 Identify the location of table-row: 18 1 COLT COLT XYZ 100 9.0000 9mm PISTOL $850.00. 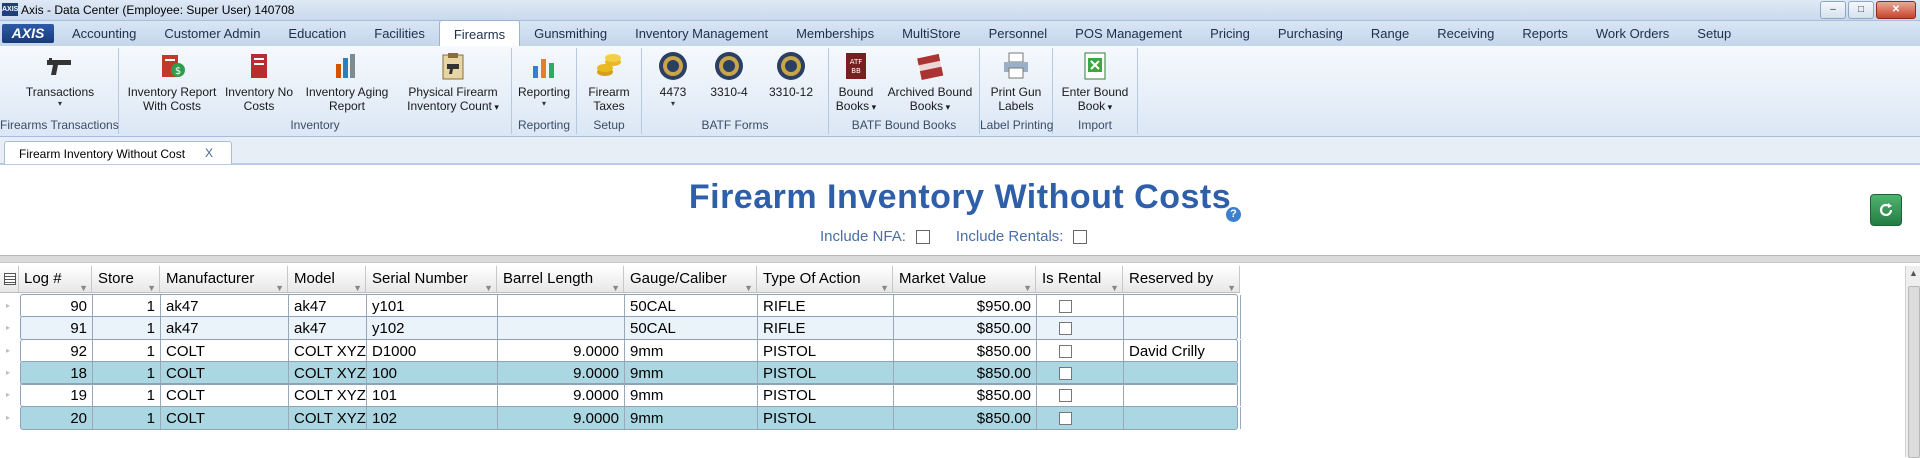
(630, 372).